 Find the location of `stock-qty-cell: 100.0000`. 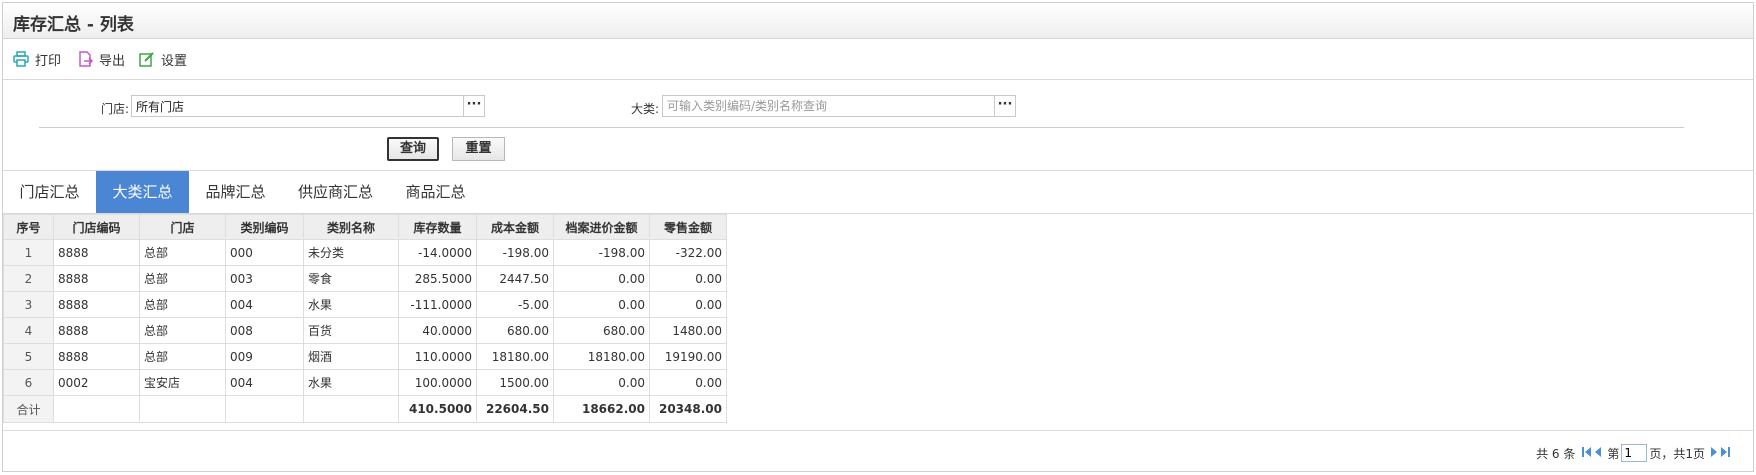

stock-qty-cell: 100.0000 is located at coordinates (437, 382).